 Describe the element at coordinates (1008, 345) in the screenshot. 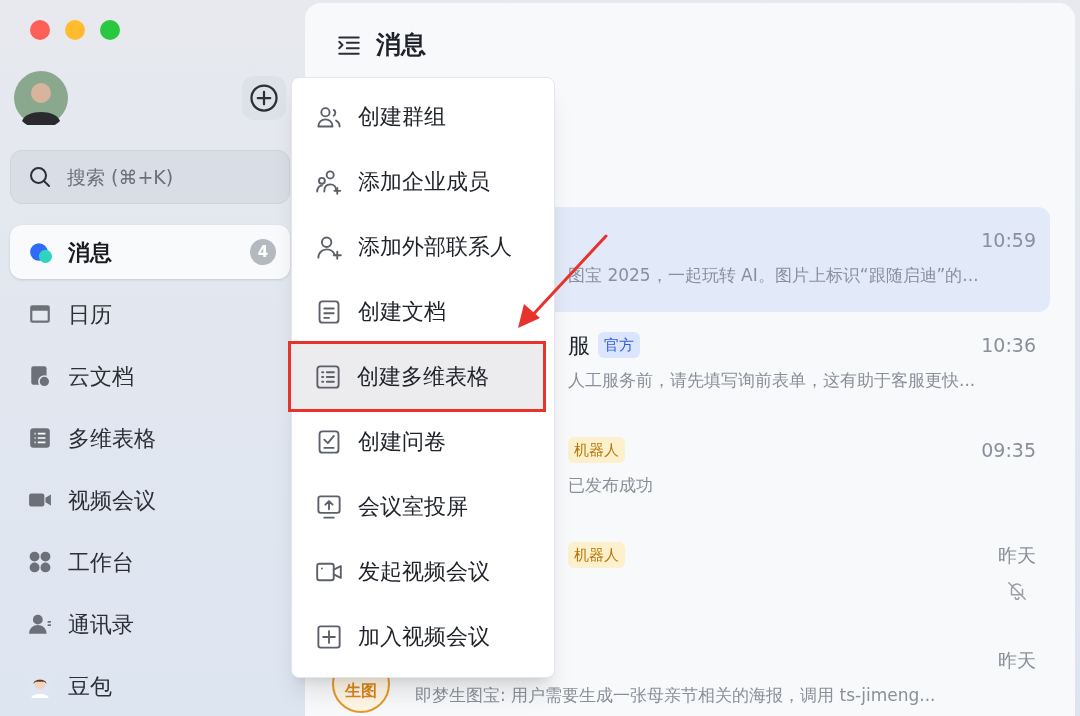

I see `chat-time: 10:36` at that location.